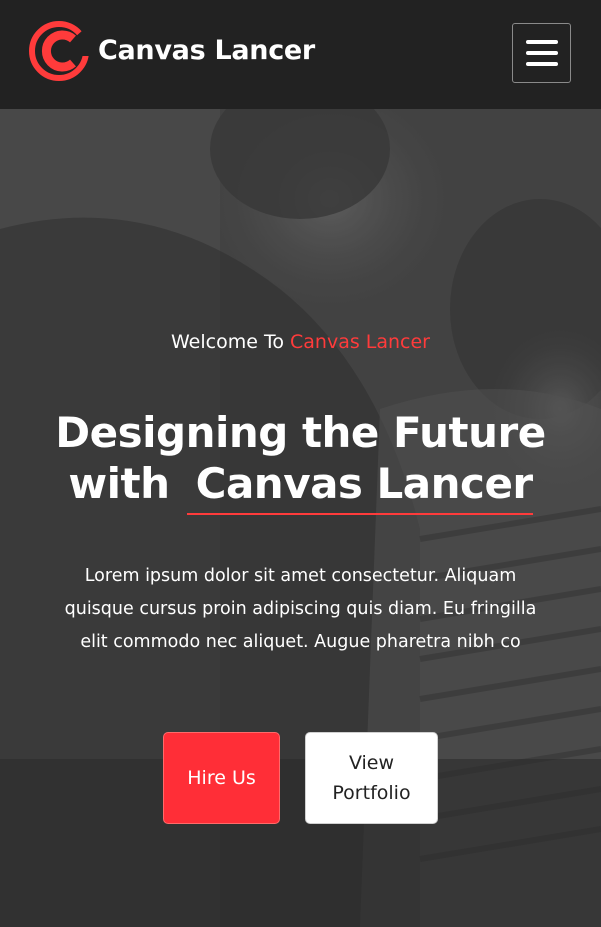 The image size is (601, 927). Describe the element at coordinates (360, 342) in the screenshot. I see `welcome-accent: Canvas Lancer` at that location.